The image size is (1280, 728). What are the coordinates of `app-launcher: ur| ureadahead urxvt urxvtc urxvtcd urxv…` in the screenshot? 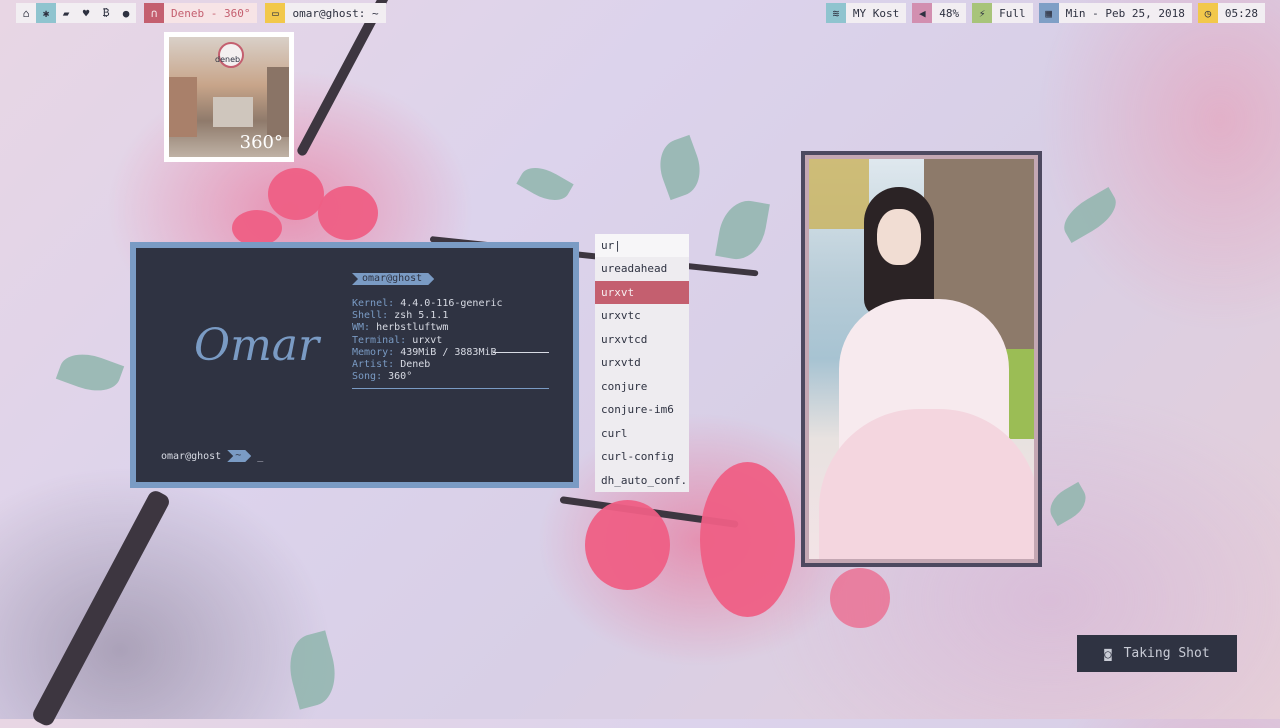 It's located at (642, 363).